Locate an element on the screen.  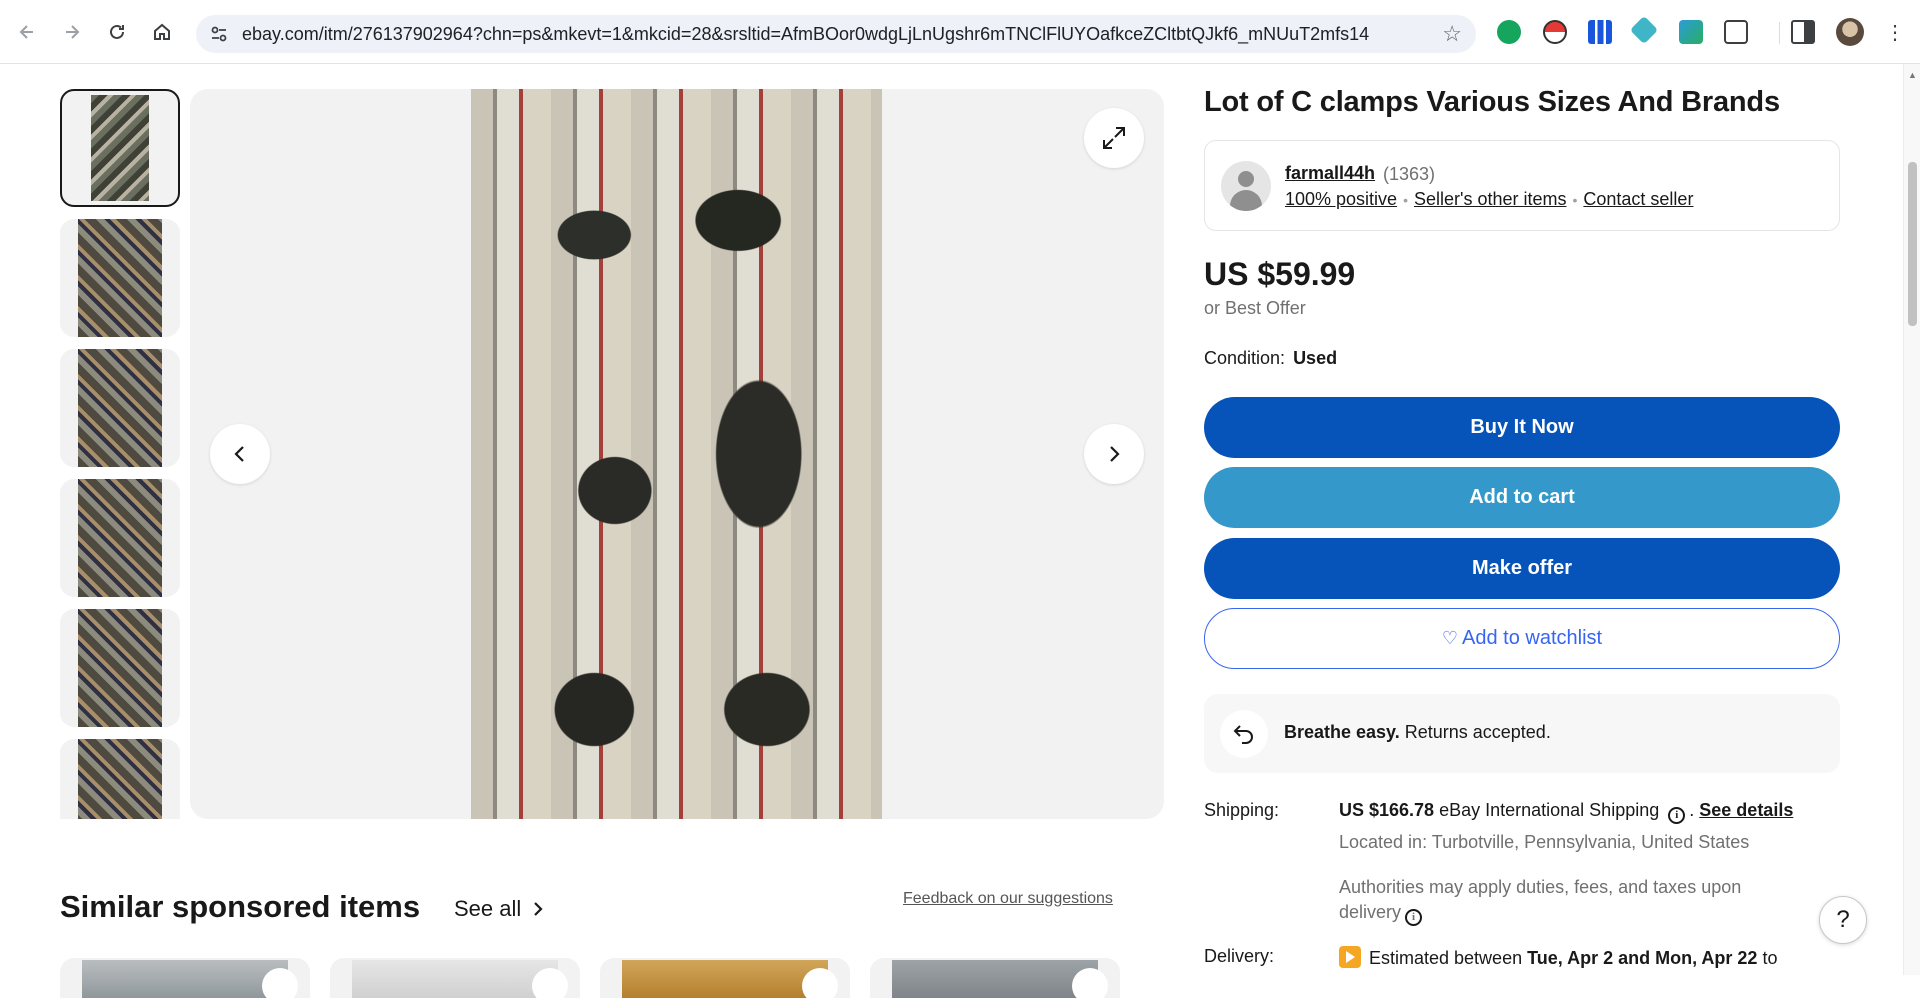
star-icon: ☆ is located at coordinates (1452, 34).